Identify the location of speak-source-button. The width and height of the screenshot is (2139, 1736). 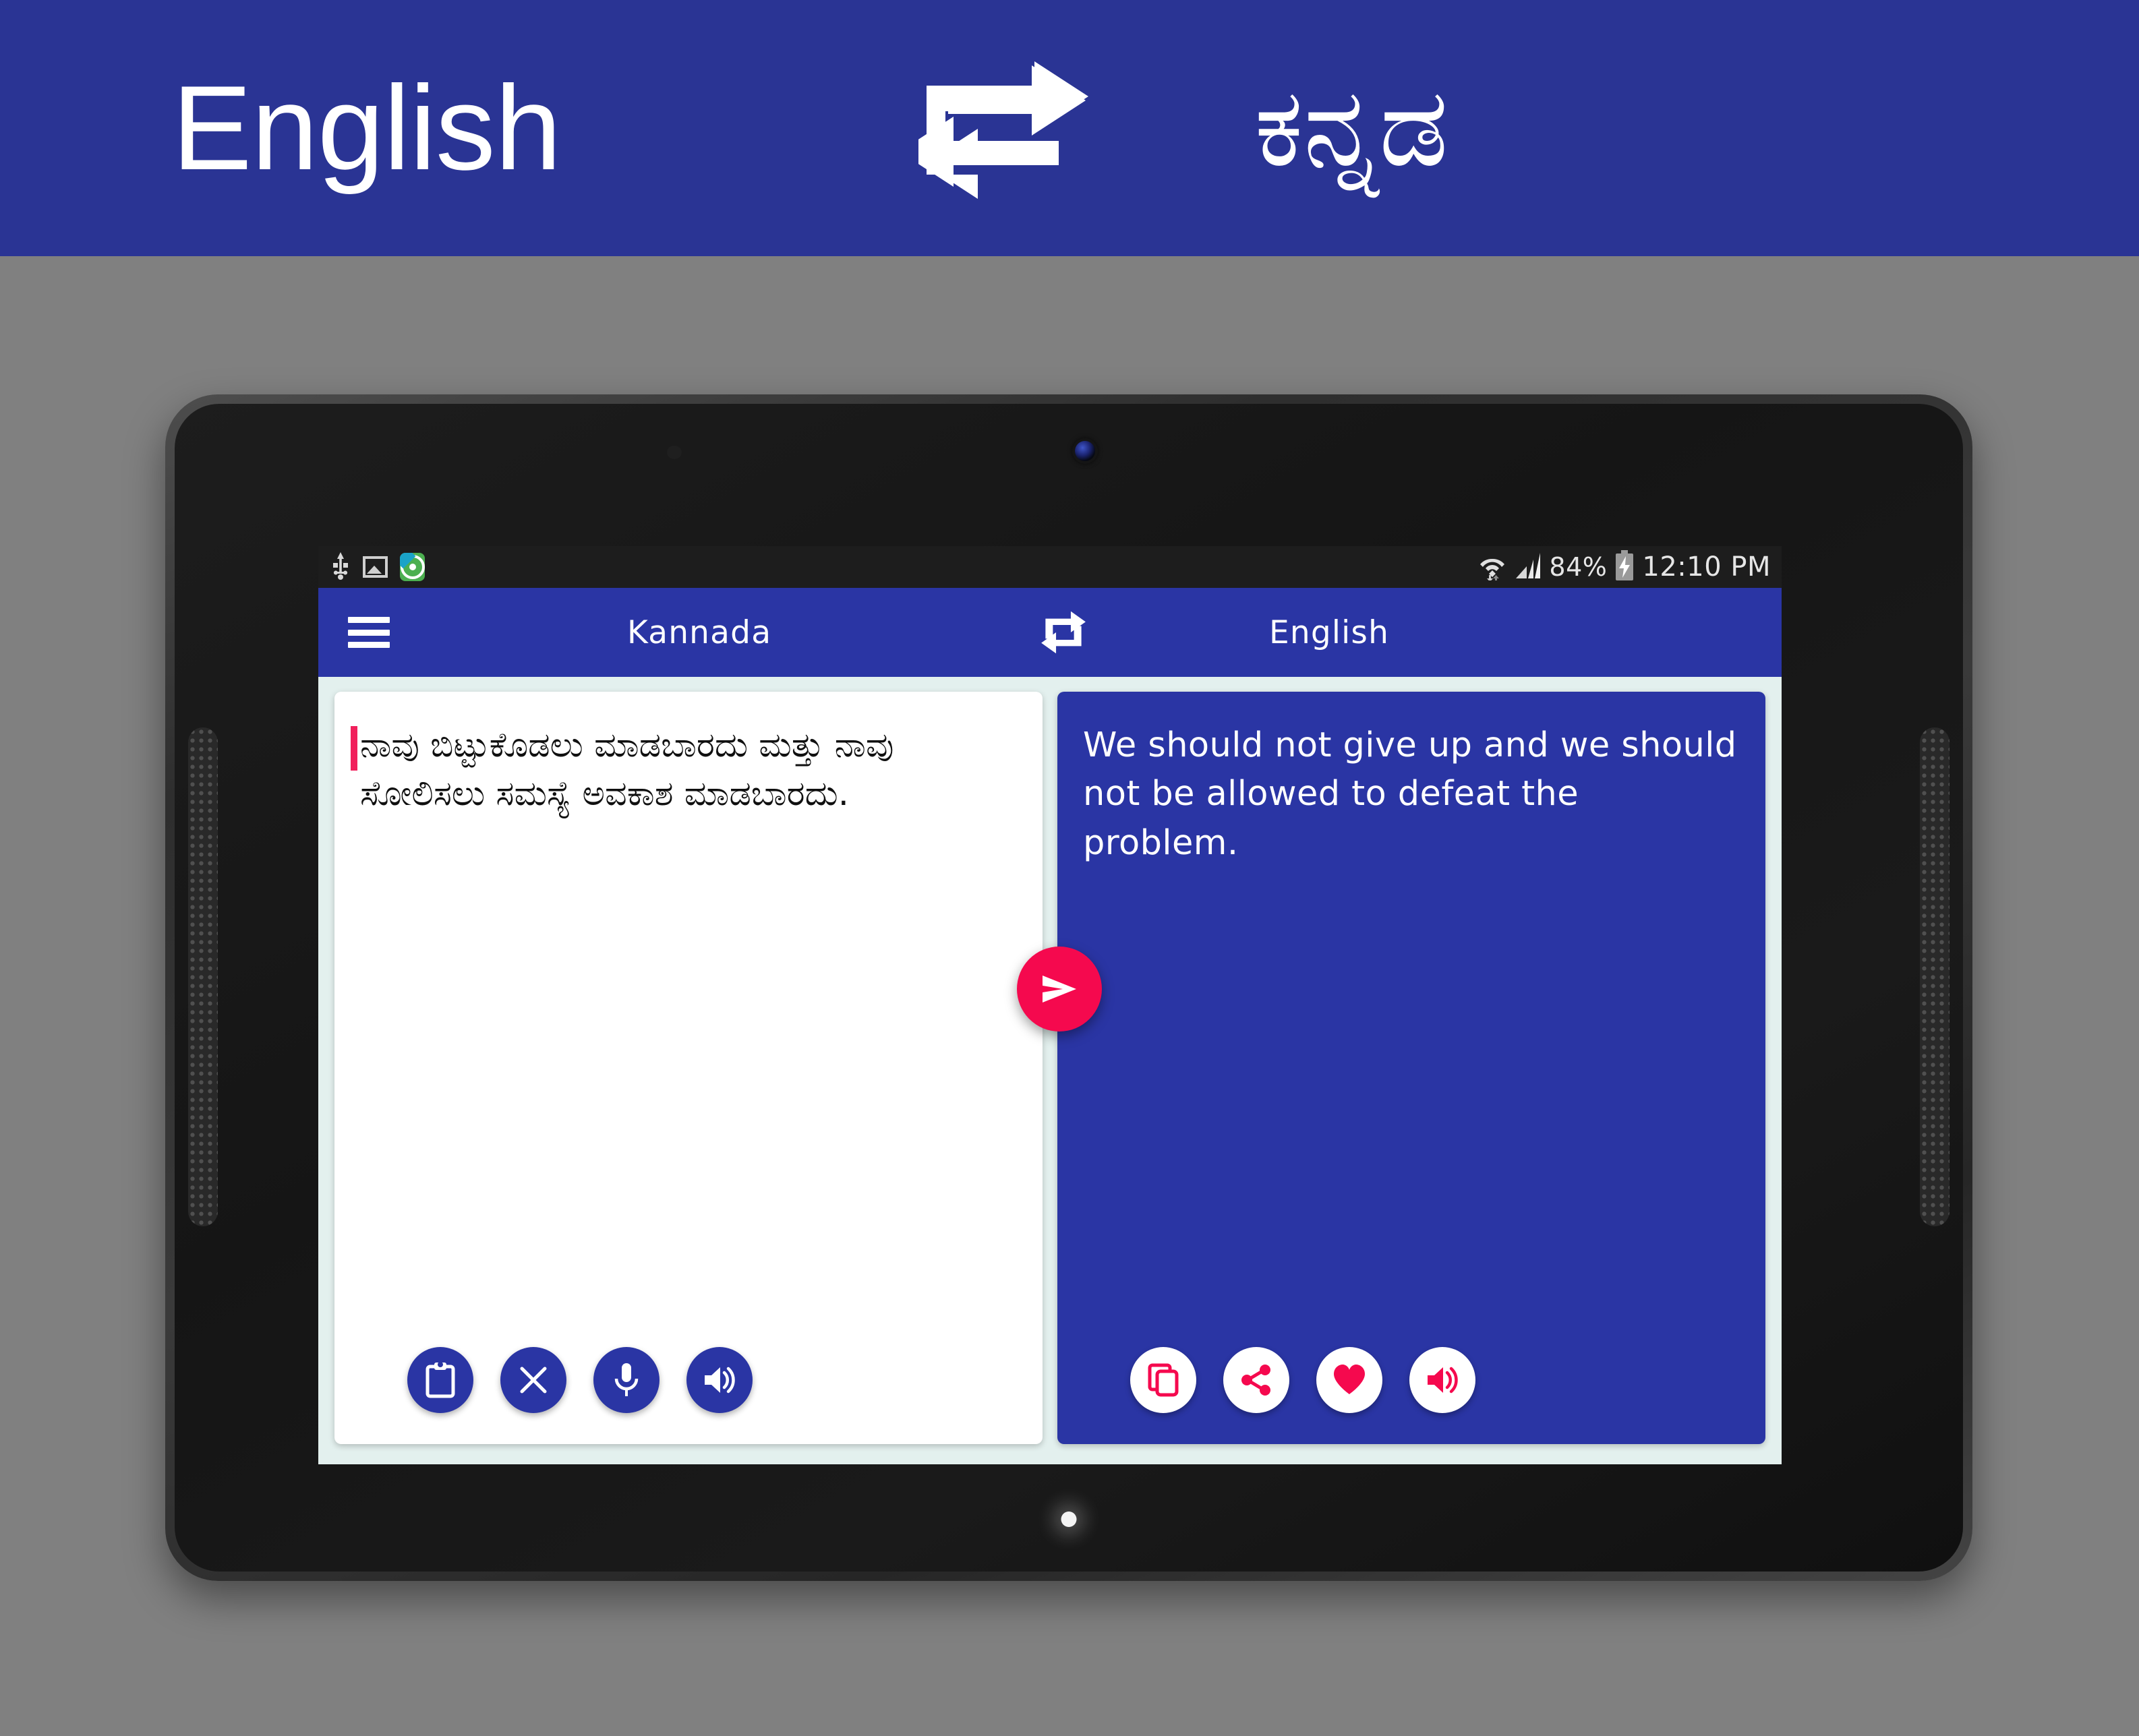
(719, 1380).